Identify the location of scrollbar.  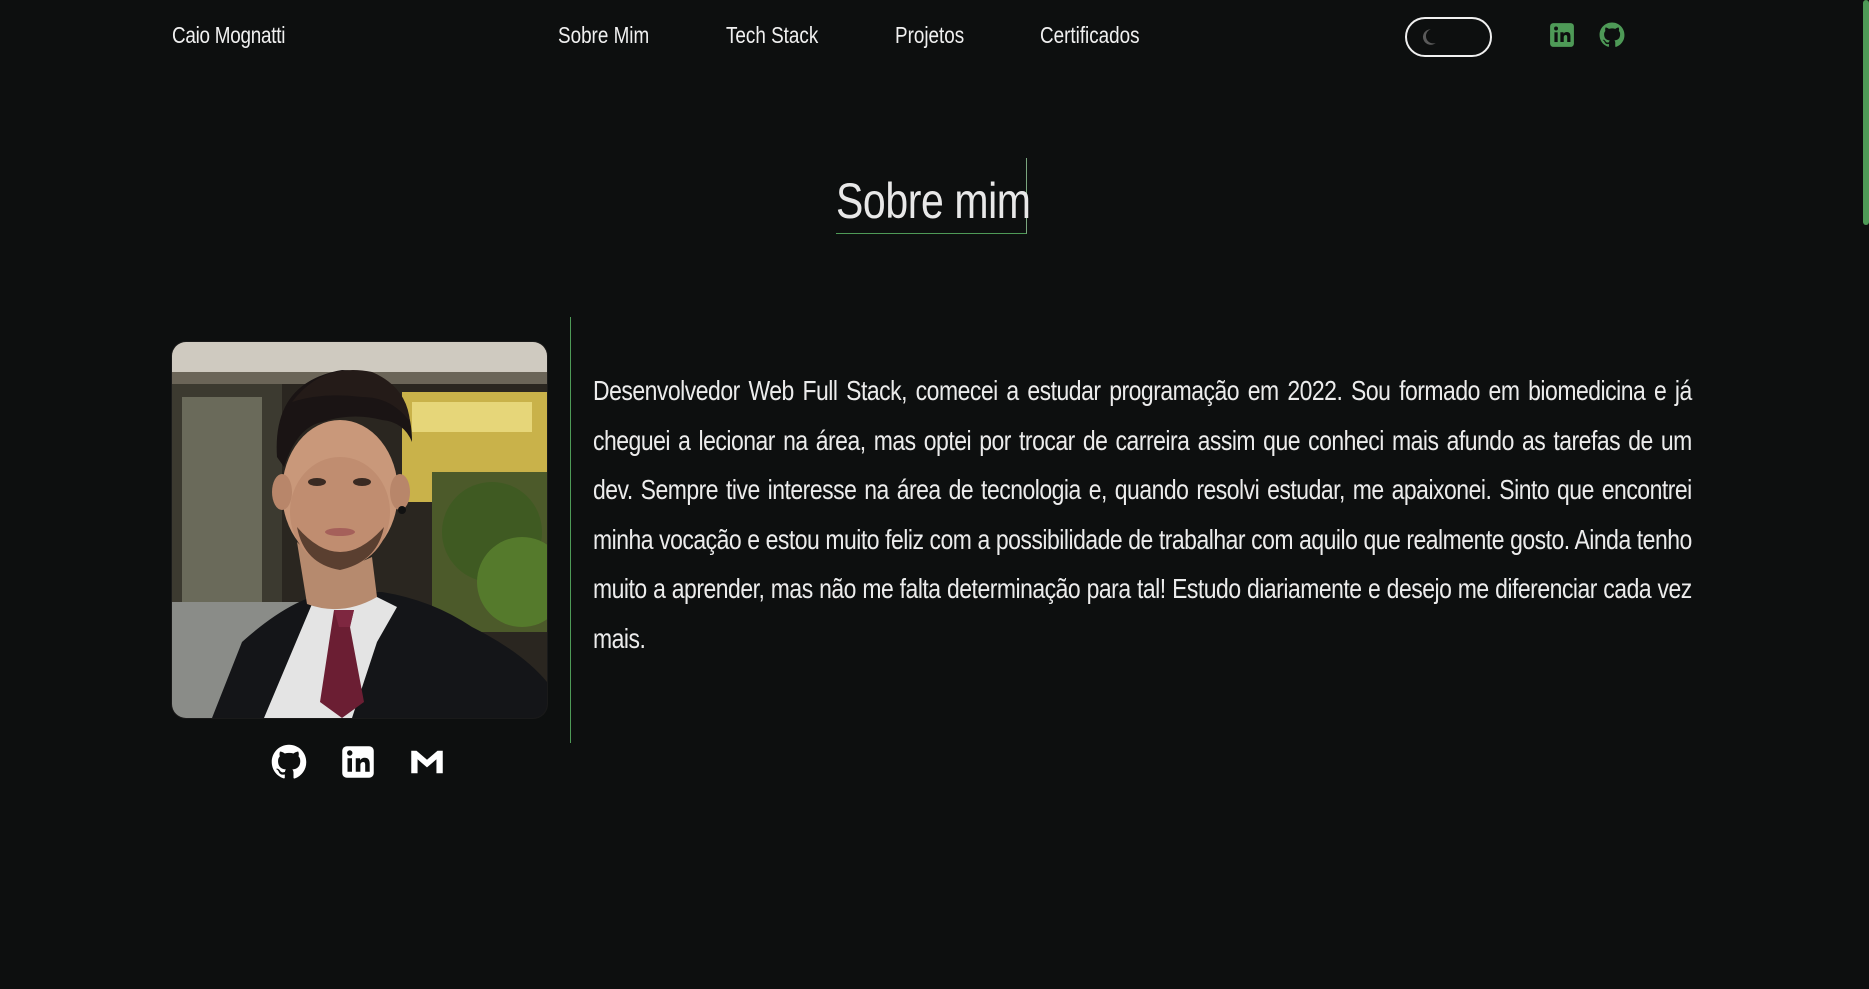
(1866, 494).